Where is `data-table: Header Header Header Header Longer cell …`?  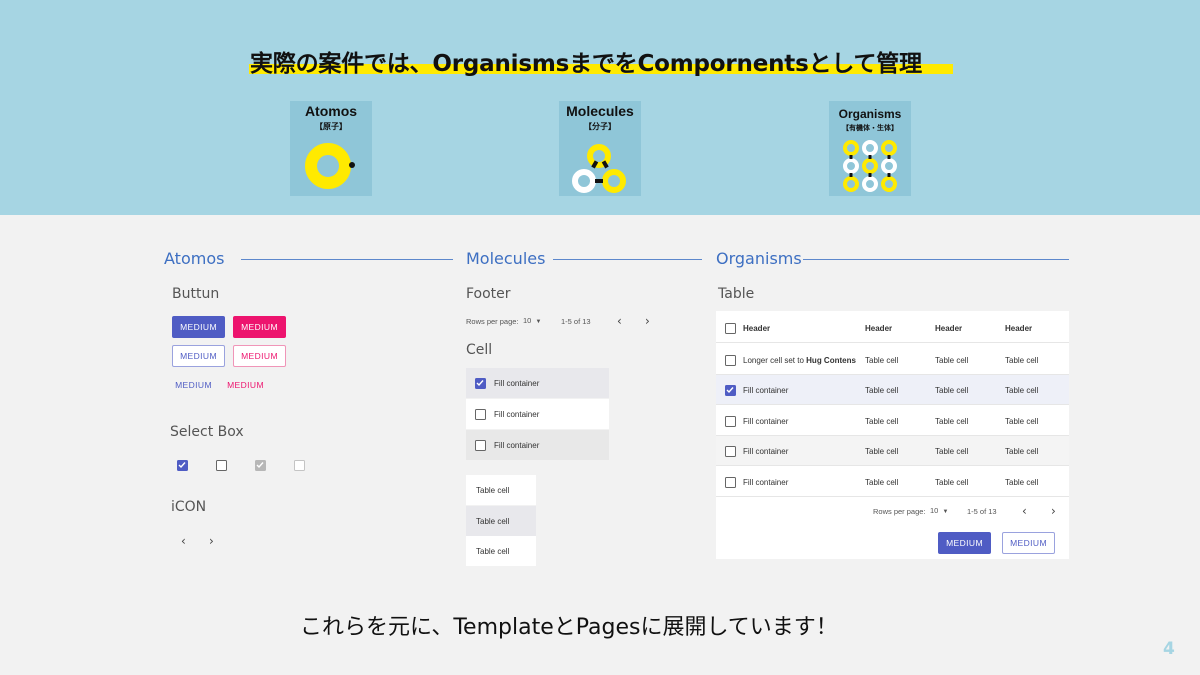 data-table: Header Header Header Header Longer cell … is located at coordinates (892, 435).